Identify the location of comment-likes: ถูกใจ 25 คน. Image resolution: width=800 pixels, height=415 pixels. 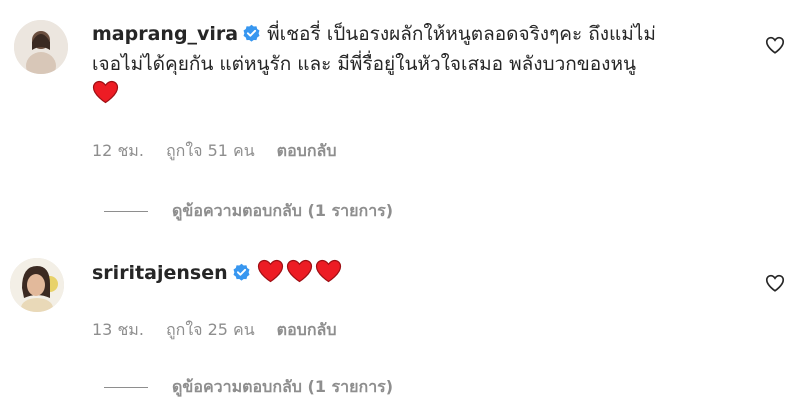
(210, 330).